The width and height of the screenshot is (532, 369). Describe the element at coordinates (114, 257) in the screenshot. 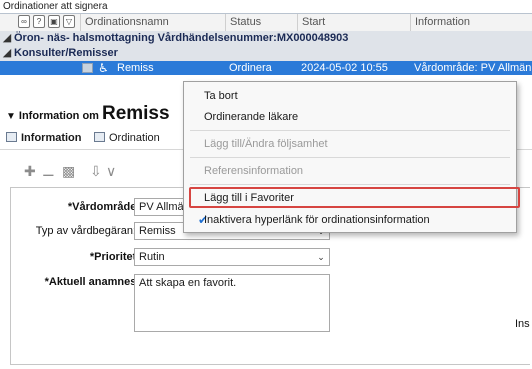

I see `prioritet-label: *Prioritet:` at that location.